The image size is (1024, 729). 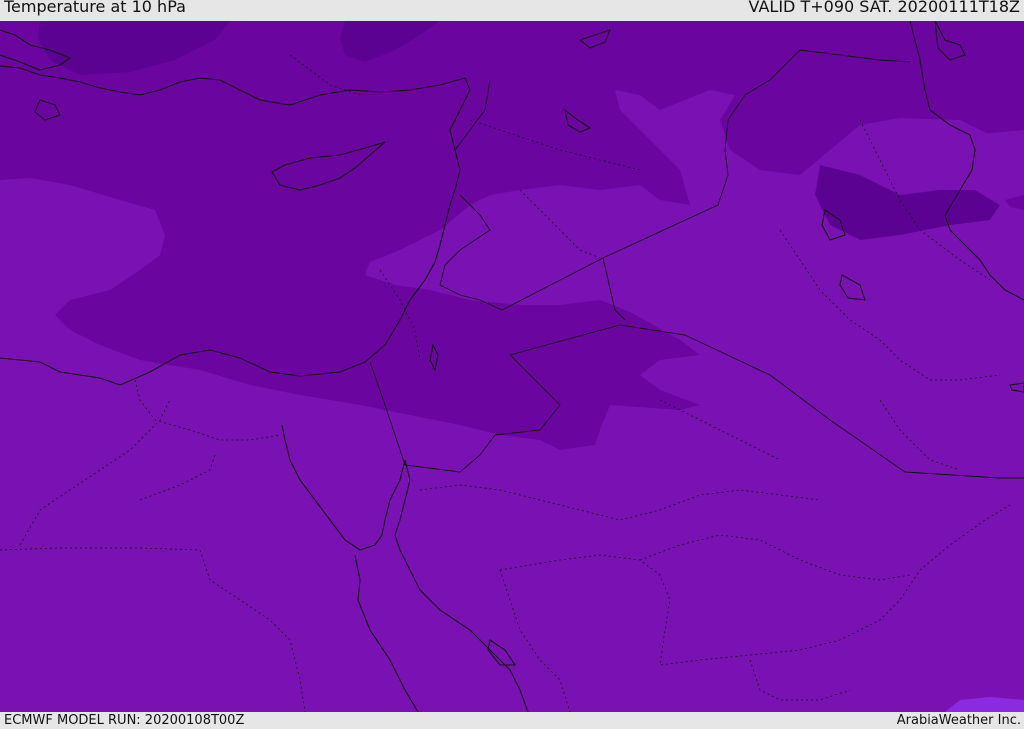 What do you see at coordinates (95, 8) in the screenshot?
I see `map-title: Temperature at 10 hPa` at bounding box center [95, 8].